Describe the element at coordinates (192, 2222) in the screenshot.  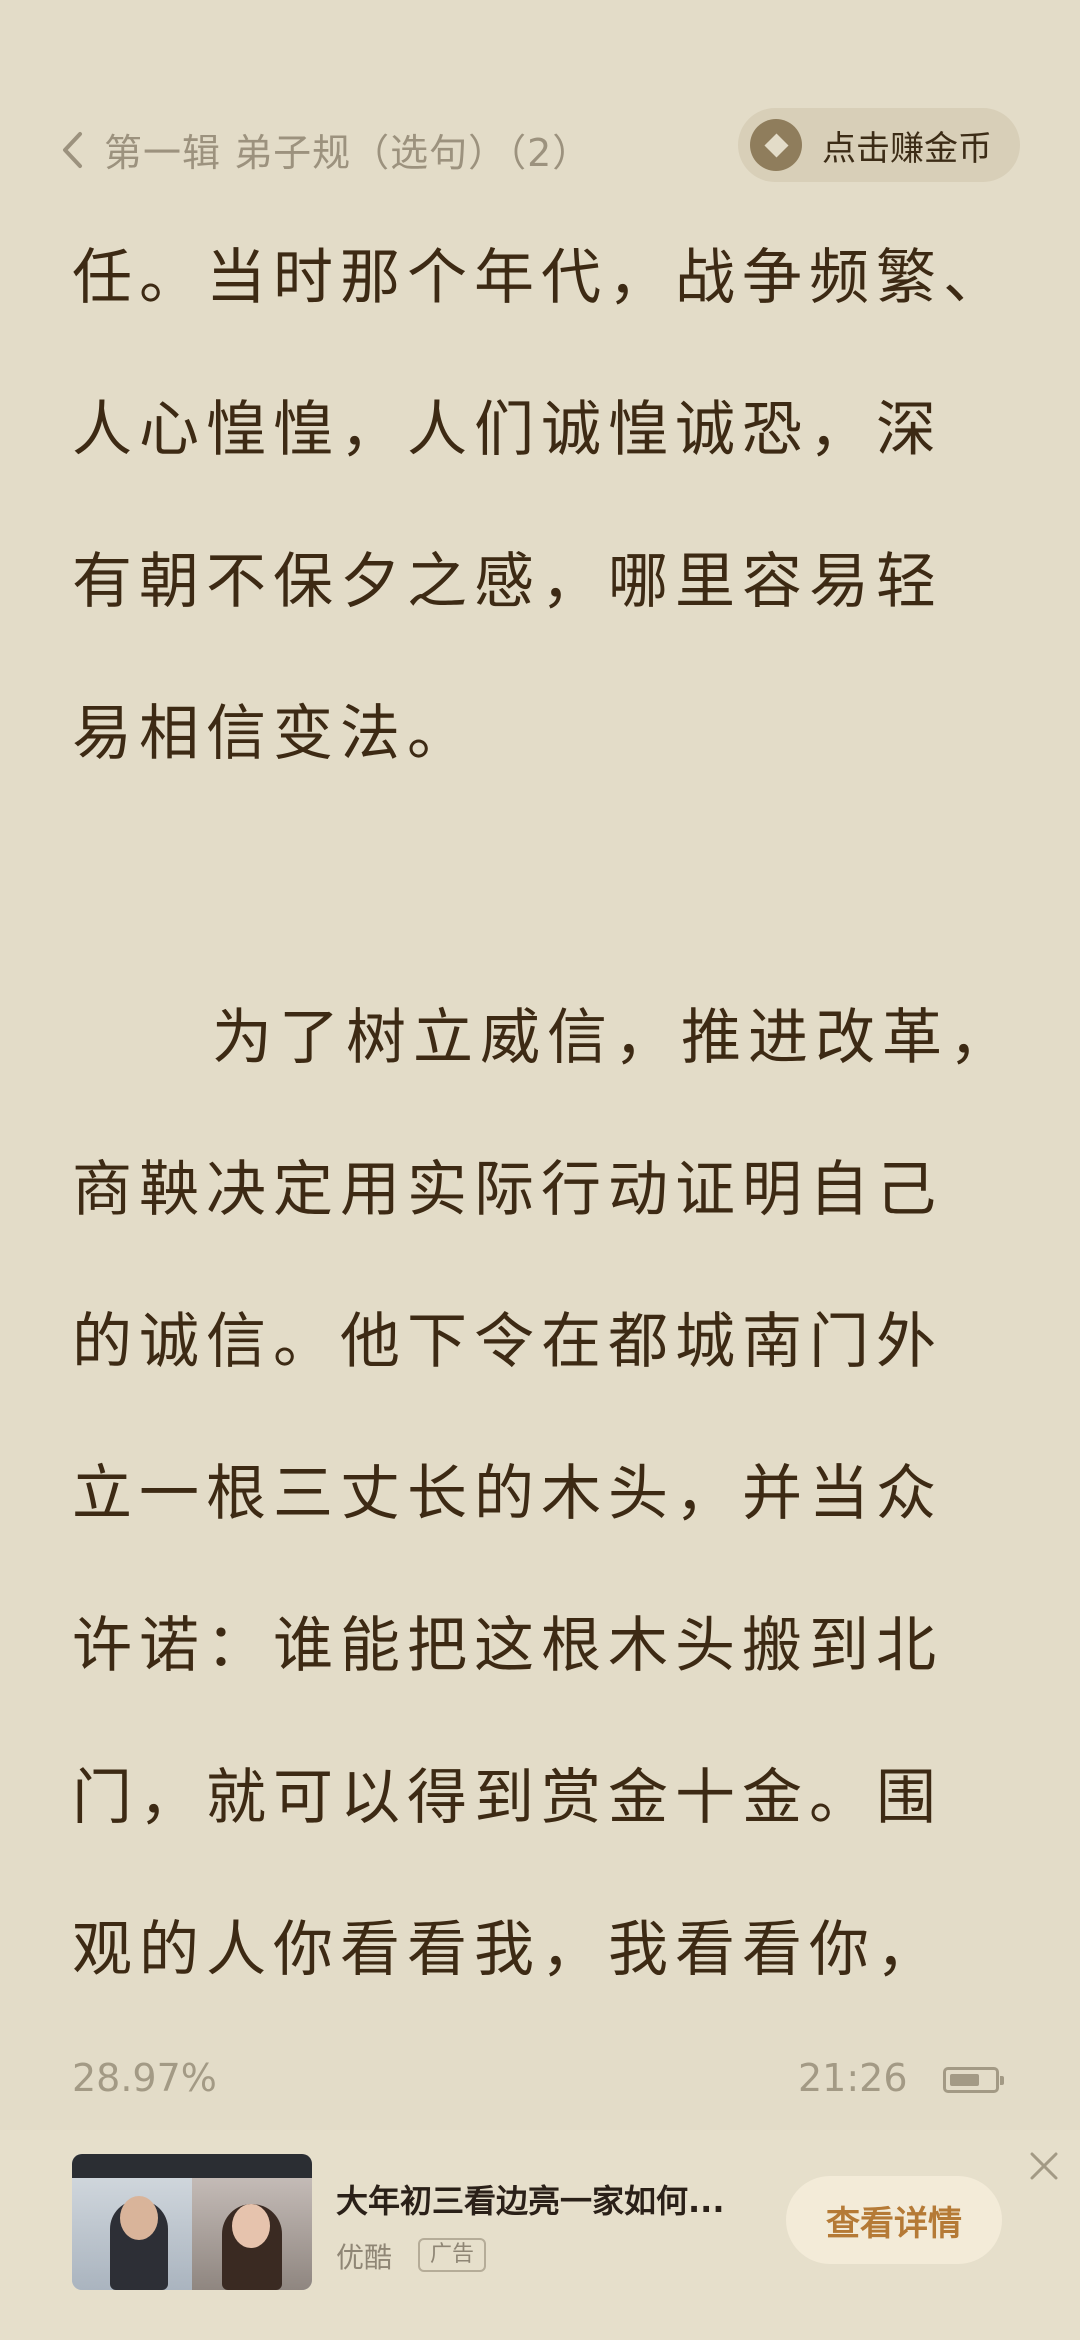
I see `ad-video-thumbnail` at that location.